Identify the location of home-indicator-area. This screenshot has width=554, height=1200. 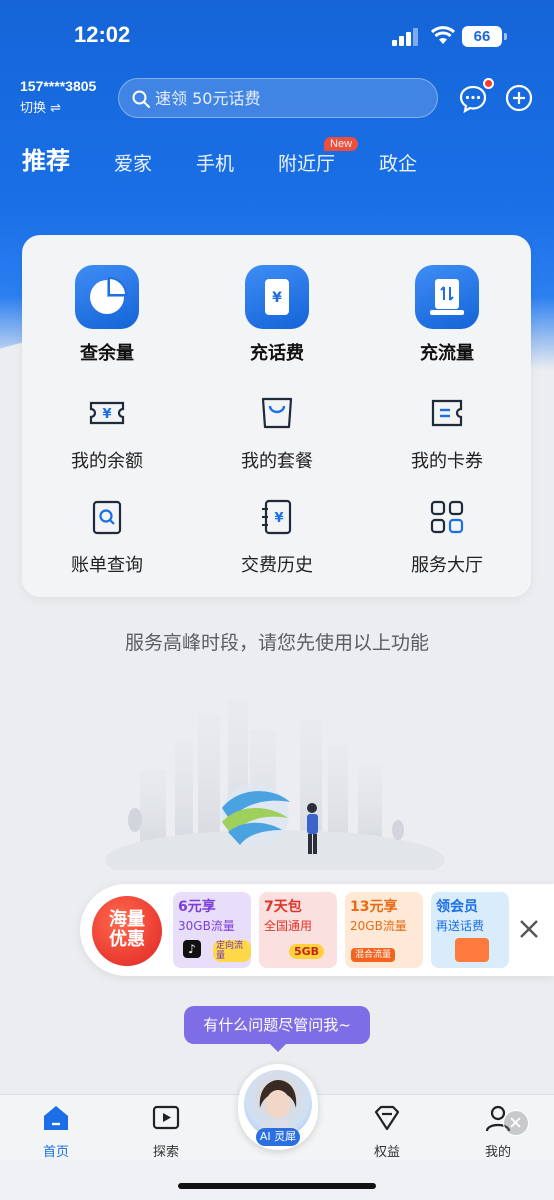
(277, 1180).